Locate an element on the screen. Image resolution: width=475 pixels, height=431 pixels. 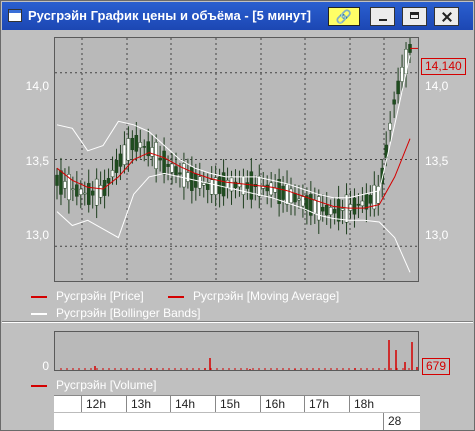
time-label-18h: 18h is located at coordinates (364, 404).